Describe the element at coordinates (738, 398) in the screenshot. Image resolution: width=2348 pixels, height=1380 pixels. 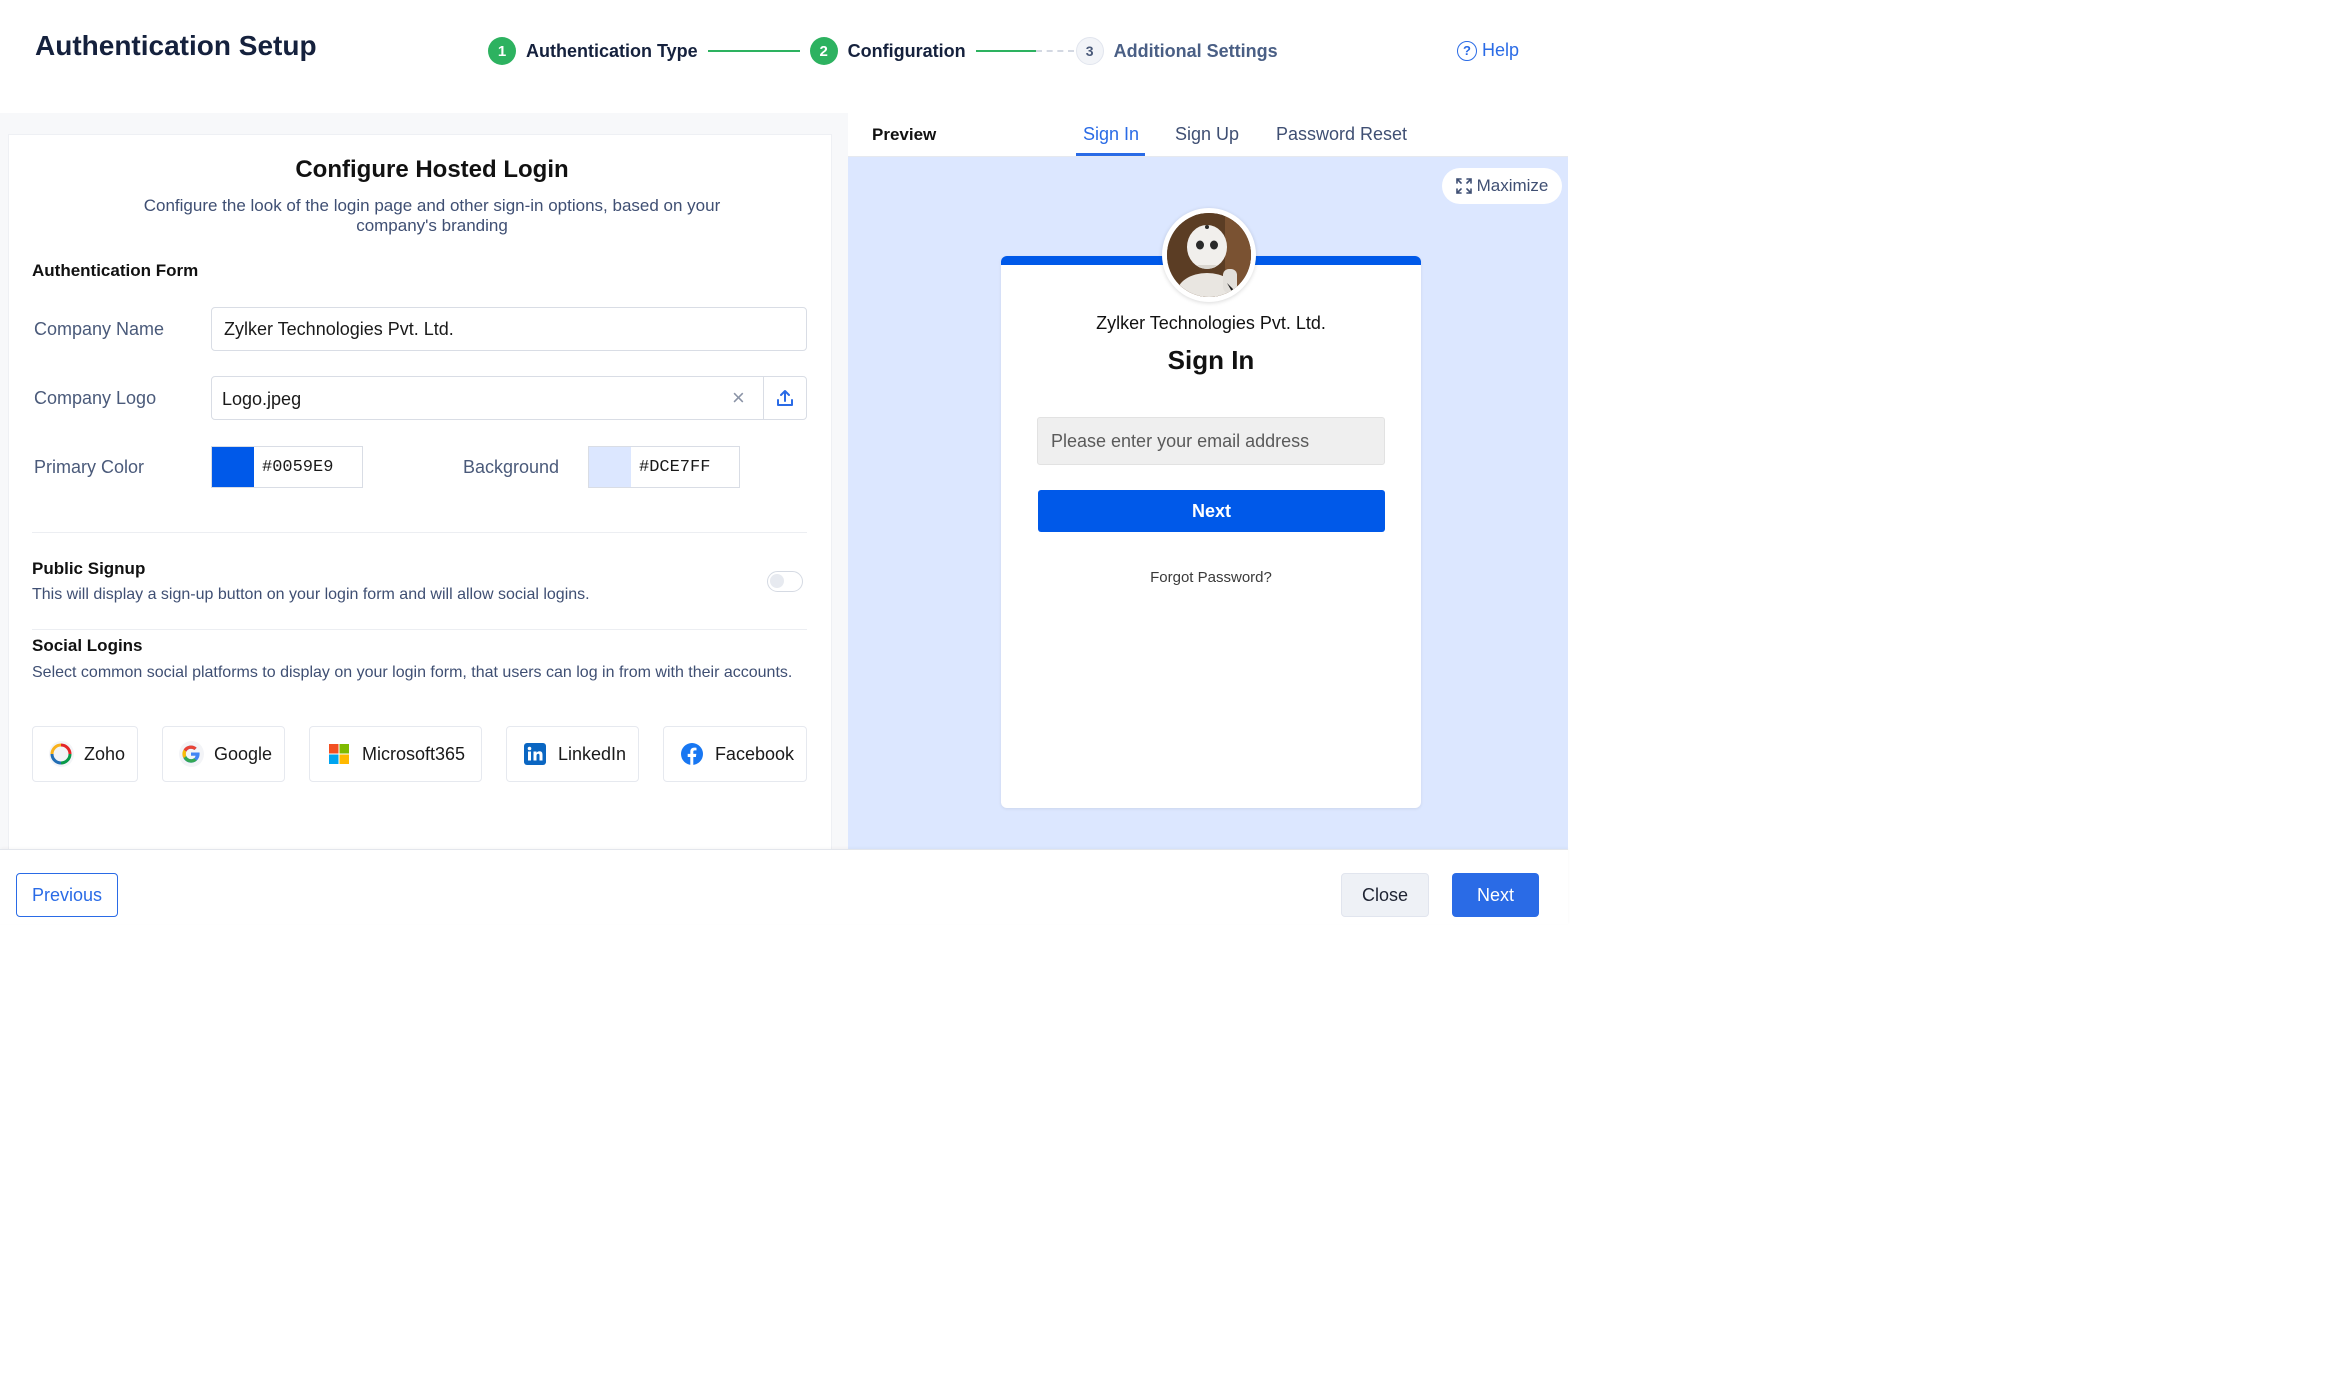
I see `clear-icon: ×` at that location.